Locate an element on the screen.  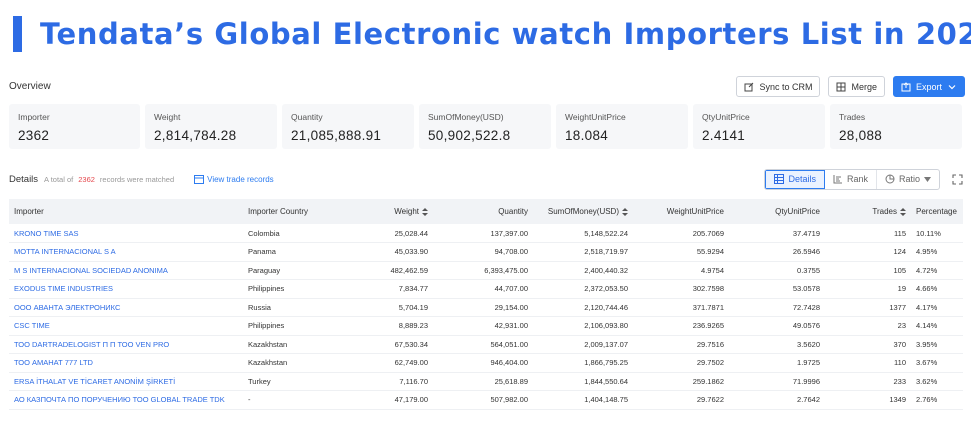
qty-unit-price-cell: 49.0576 is located at coordinates (806, 326).